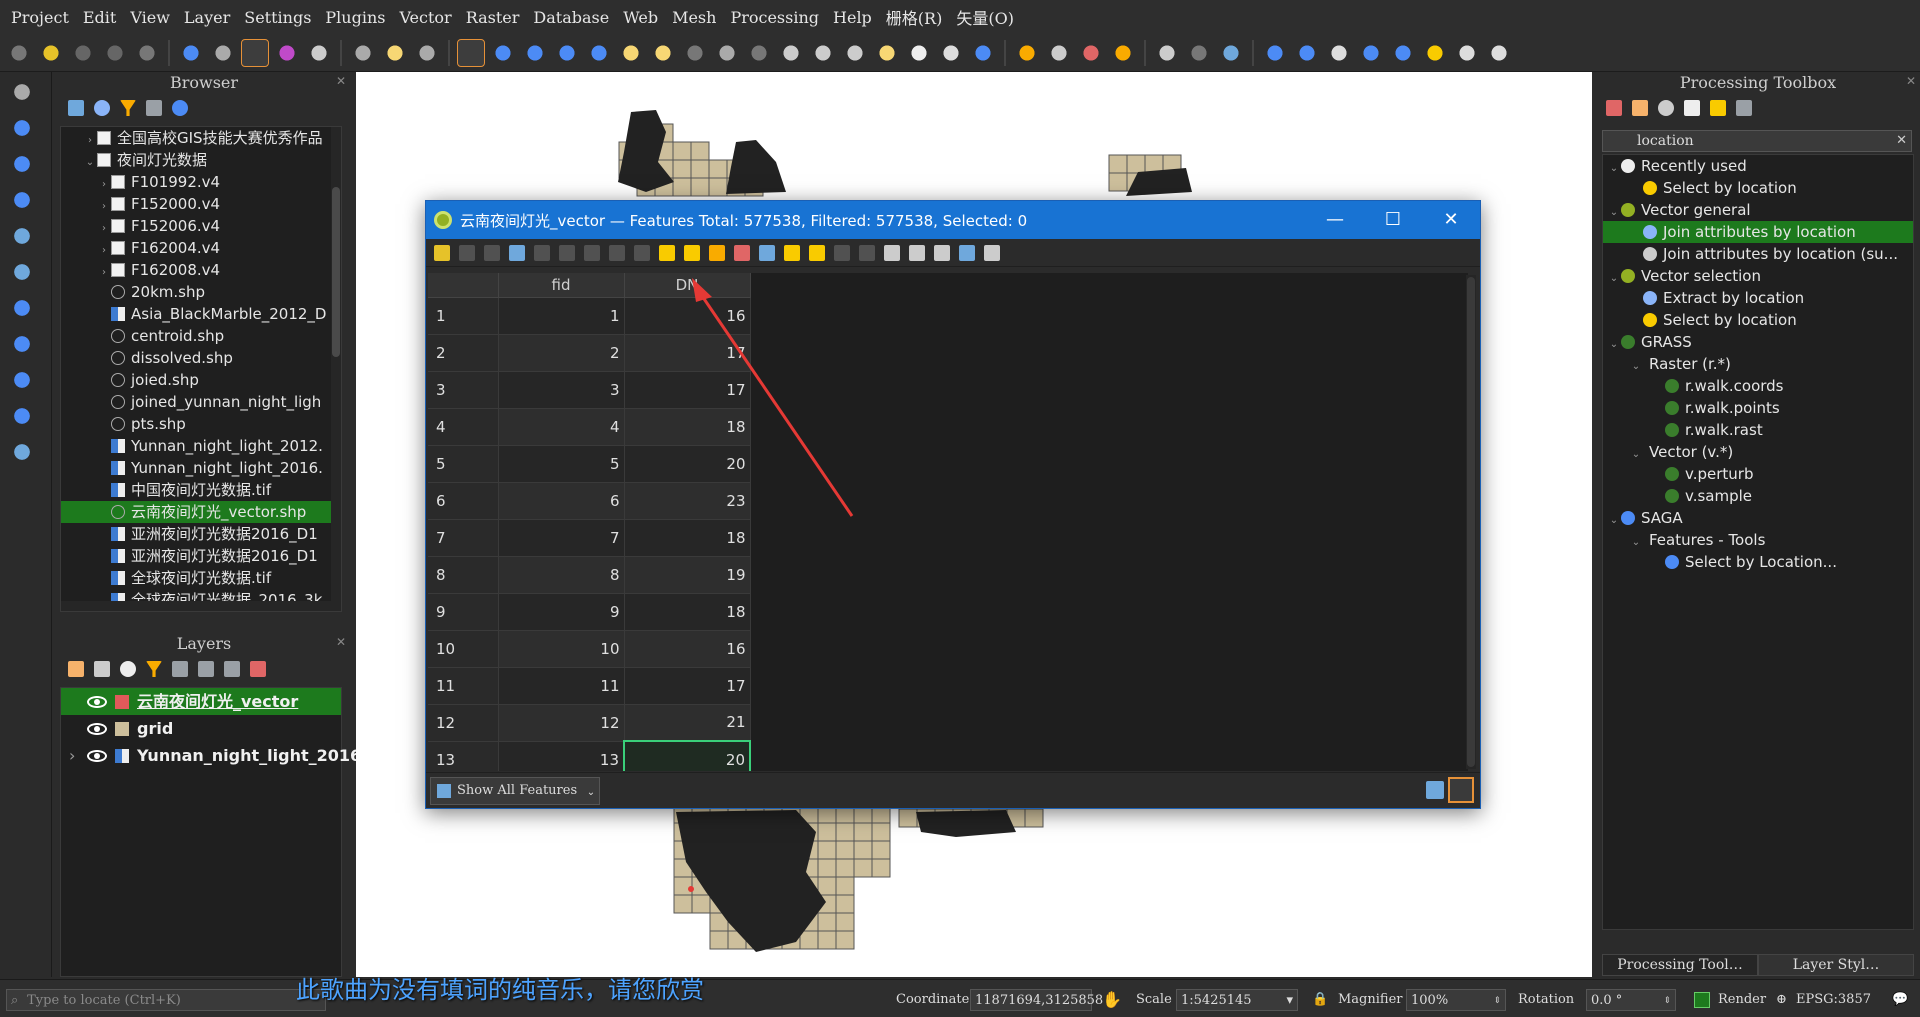 The height and width of the screenshot is (1017, 1920). I want to click on column-header-dn: DN, so click(687, 285).